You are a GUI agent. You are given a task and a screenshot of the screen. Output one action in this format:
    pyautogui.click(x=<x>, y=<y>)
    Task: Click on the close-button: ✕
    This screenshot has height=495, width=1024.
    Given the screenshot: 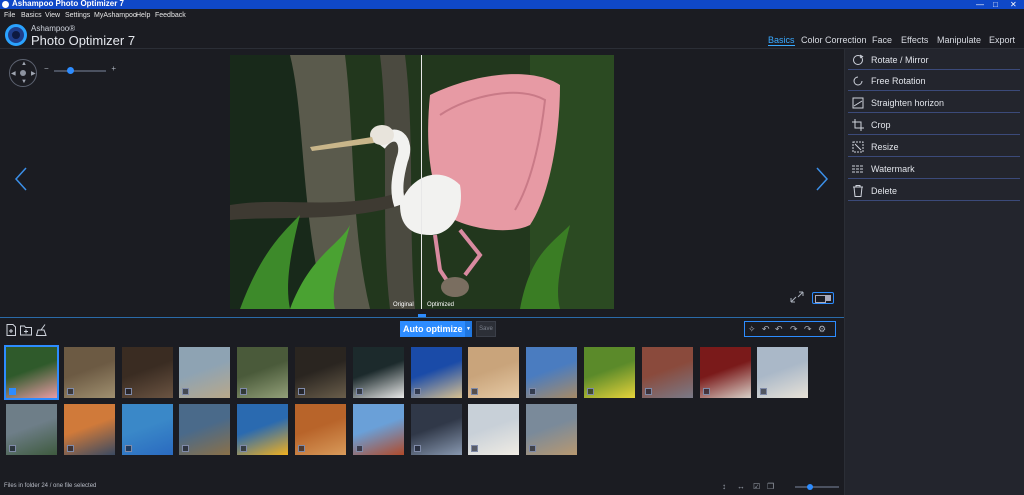 What is the action you would take?
    pyautogui.click(x=1013, y=4)
    